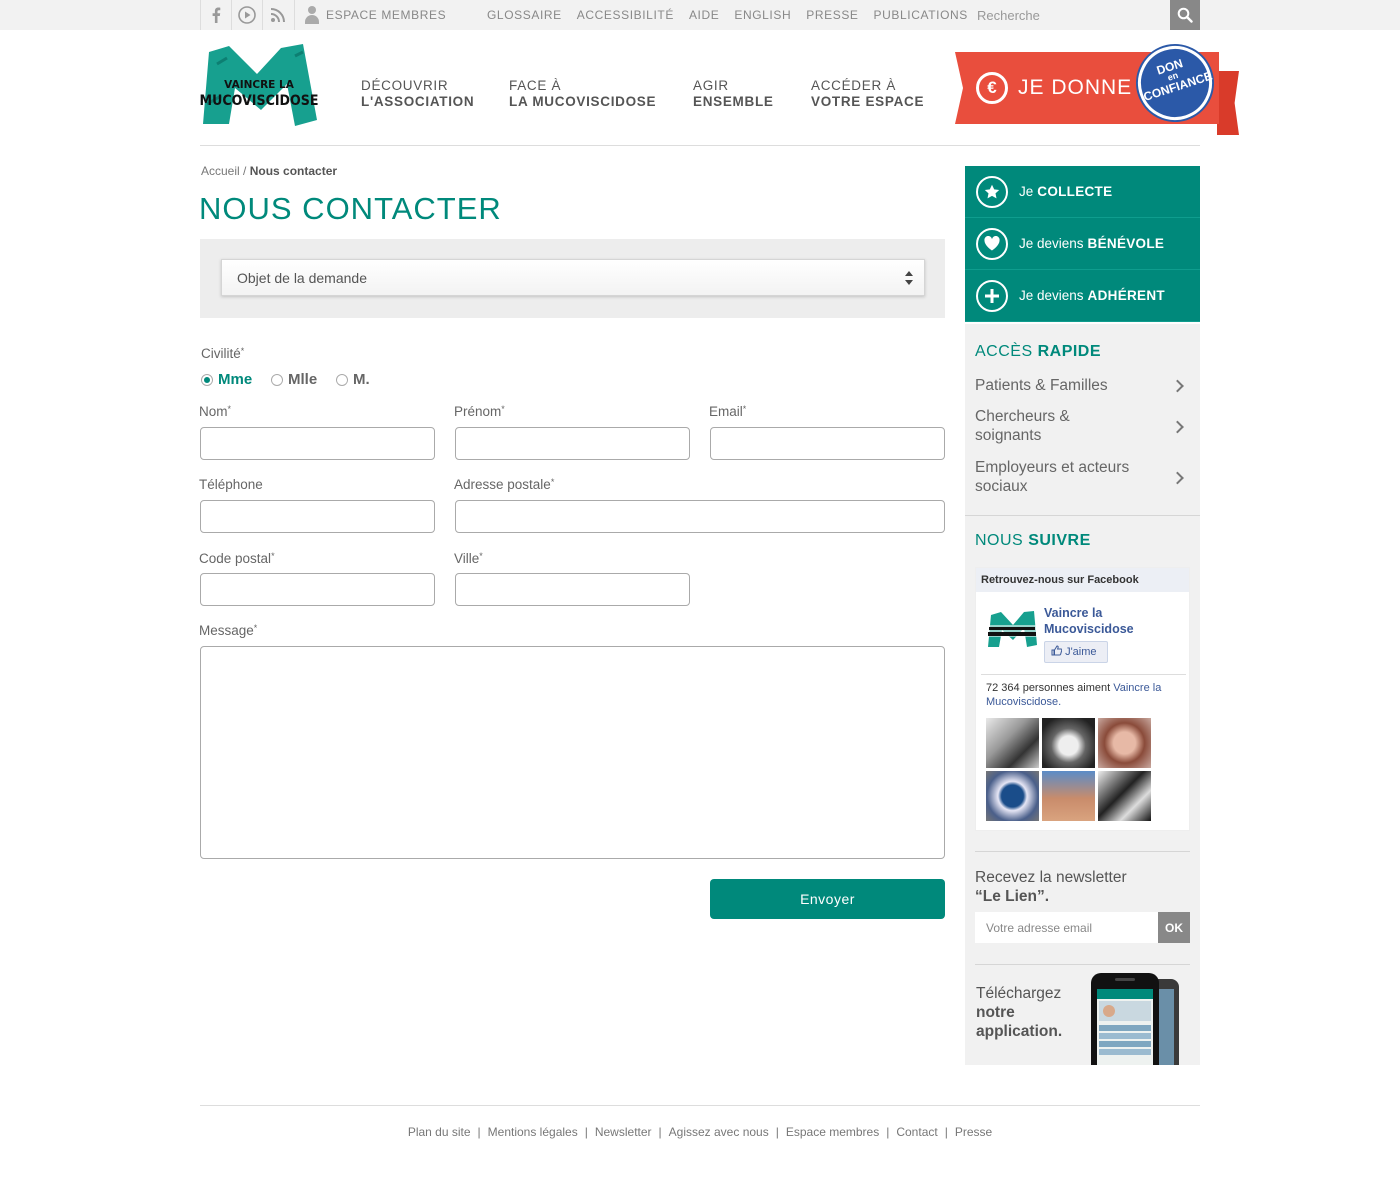  I want to click on user-icon, so click(312, 15).